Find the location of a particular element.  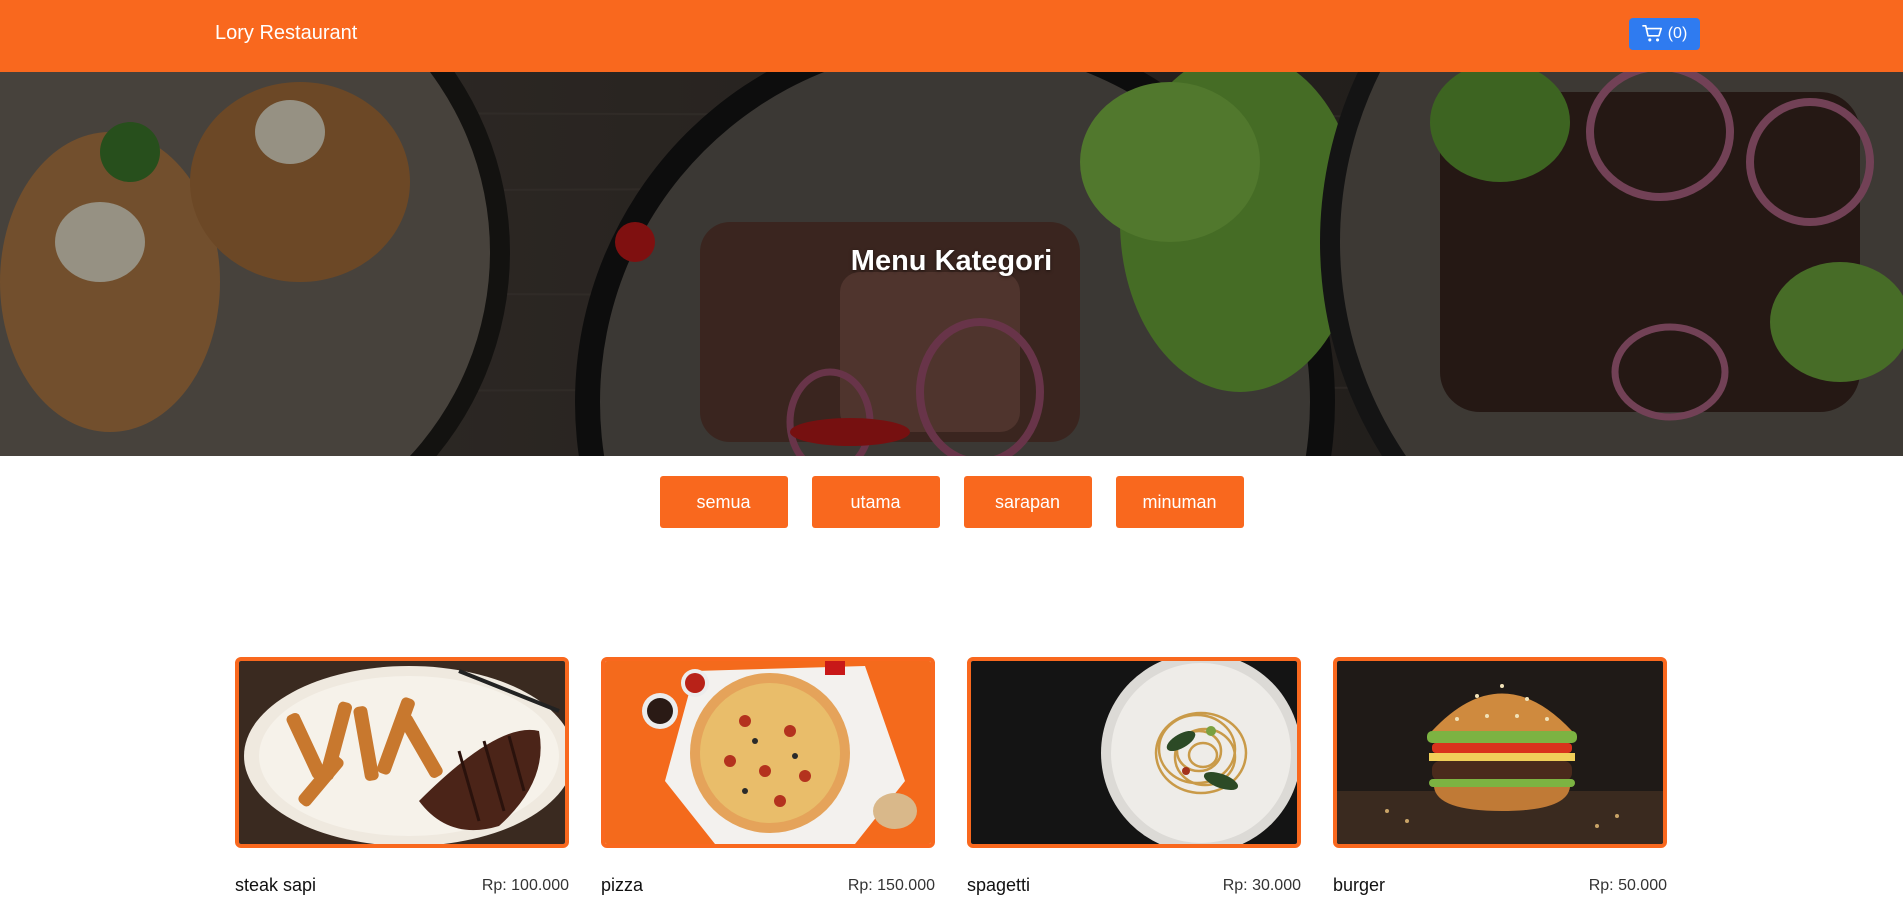

menu-item-price: Rp: 150.000 is located at coordinates (891, 885).